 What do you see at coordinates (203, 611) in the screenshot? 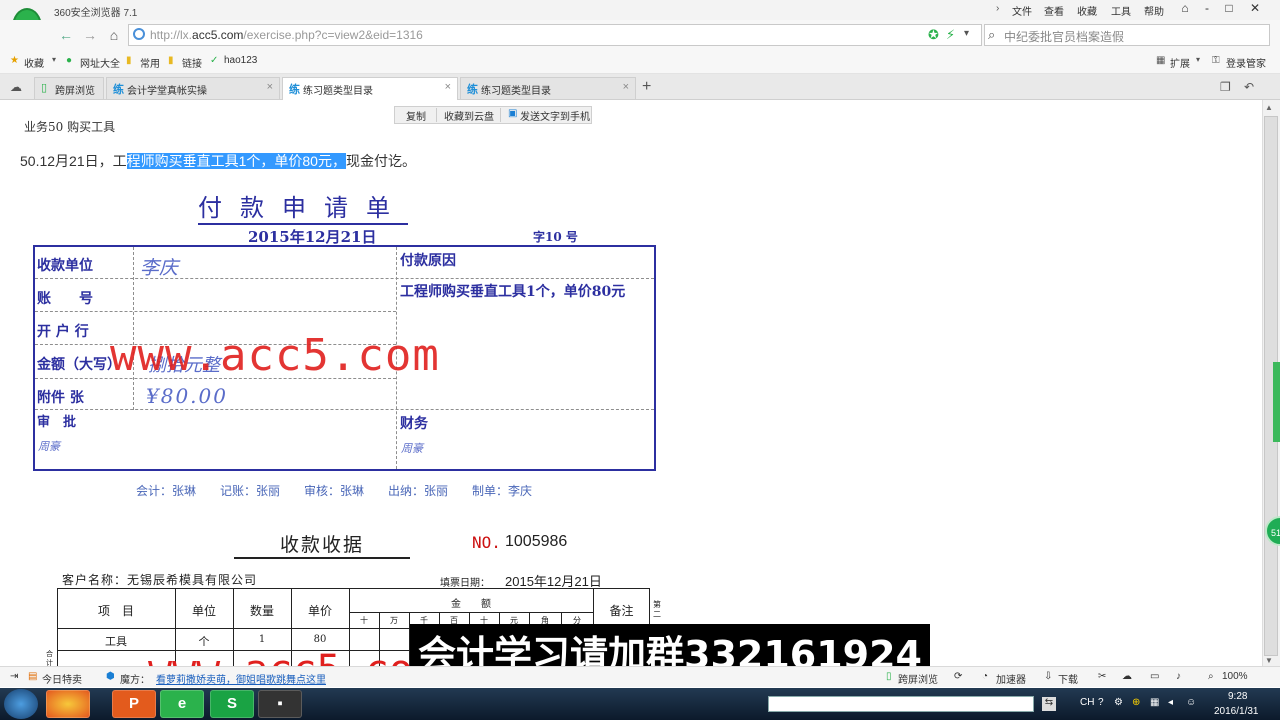
I see `header-unit: 单位` at bounding box center [203, 611].